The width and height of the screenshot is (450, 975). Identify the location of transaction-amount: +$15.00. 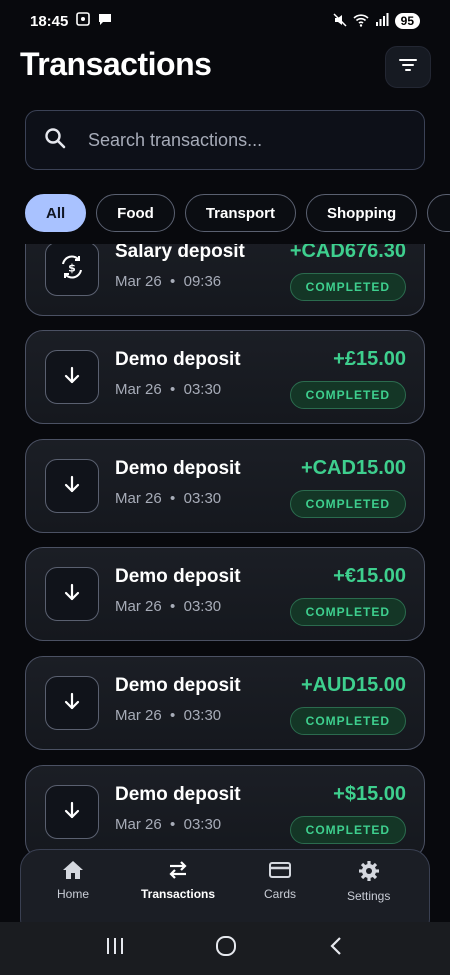
(369, 794).